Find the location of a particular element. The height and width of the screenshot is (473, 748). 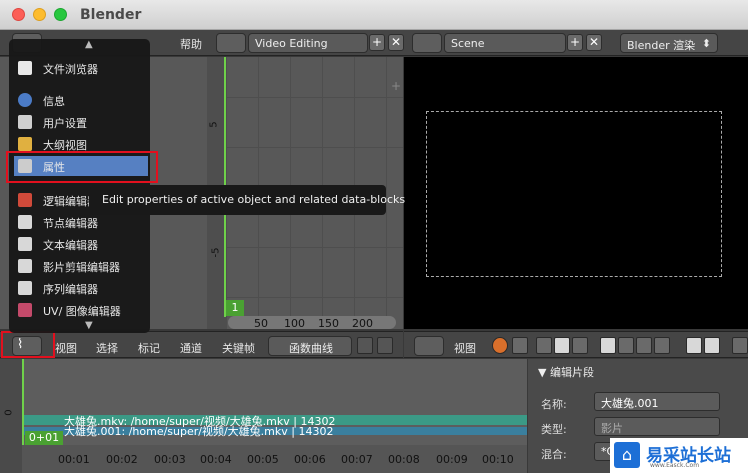

panel-title: ▼ 编辑片段 is located at coordinates (566, 372).